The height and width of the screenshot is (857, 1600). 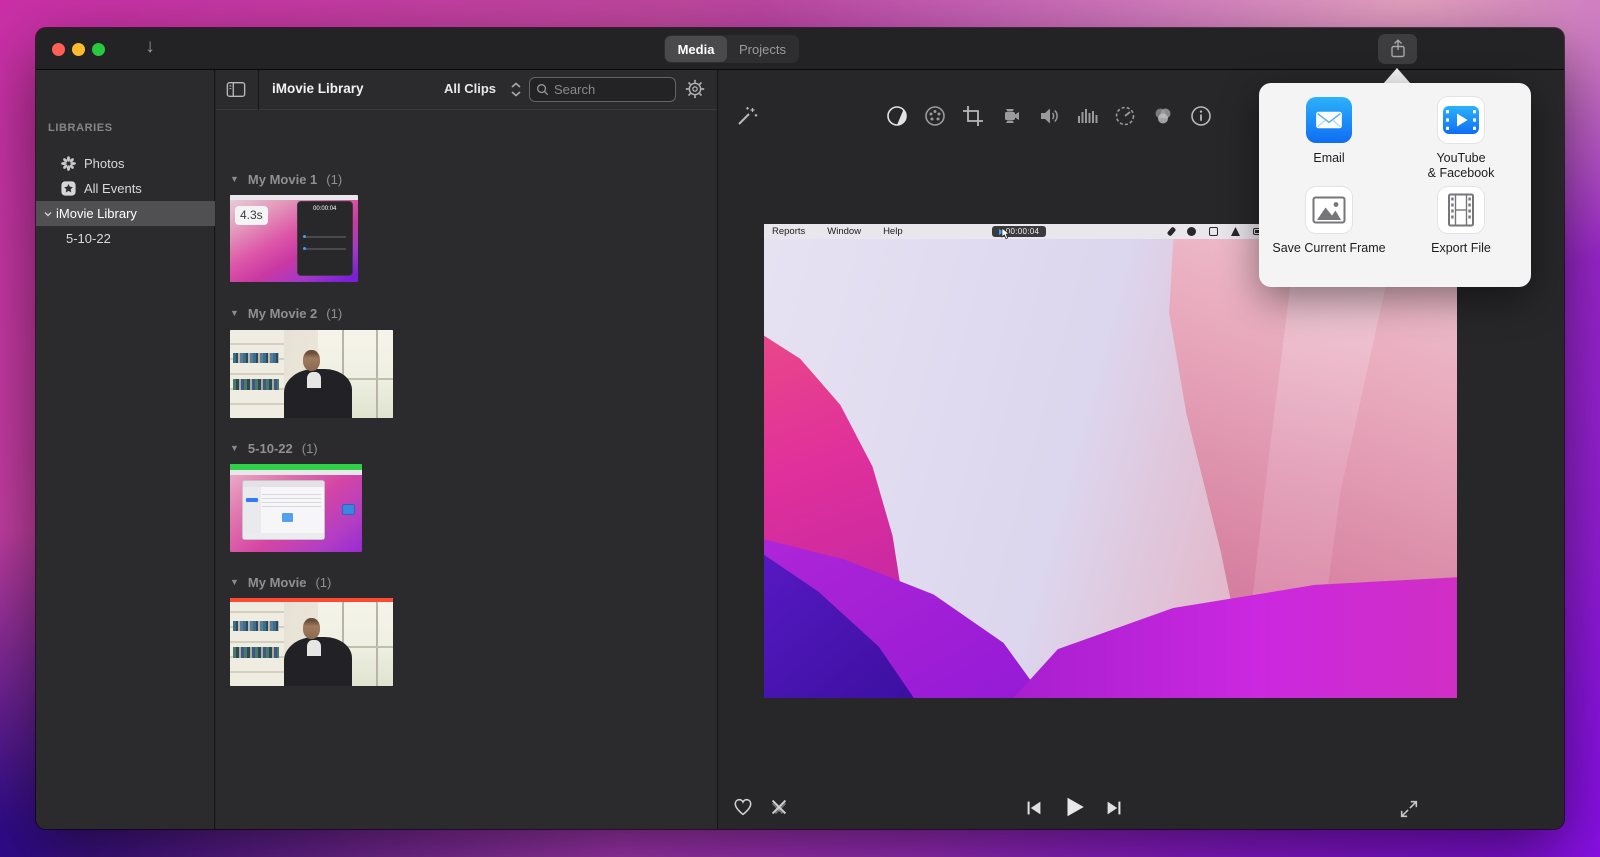 I want to click on photos-pinwheel-icon, so click(x=68, y=163).